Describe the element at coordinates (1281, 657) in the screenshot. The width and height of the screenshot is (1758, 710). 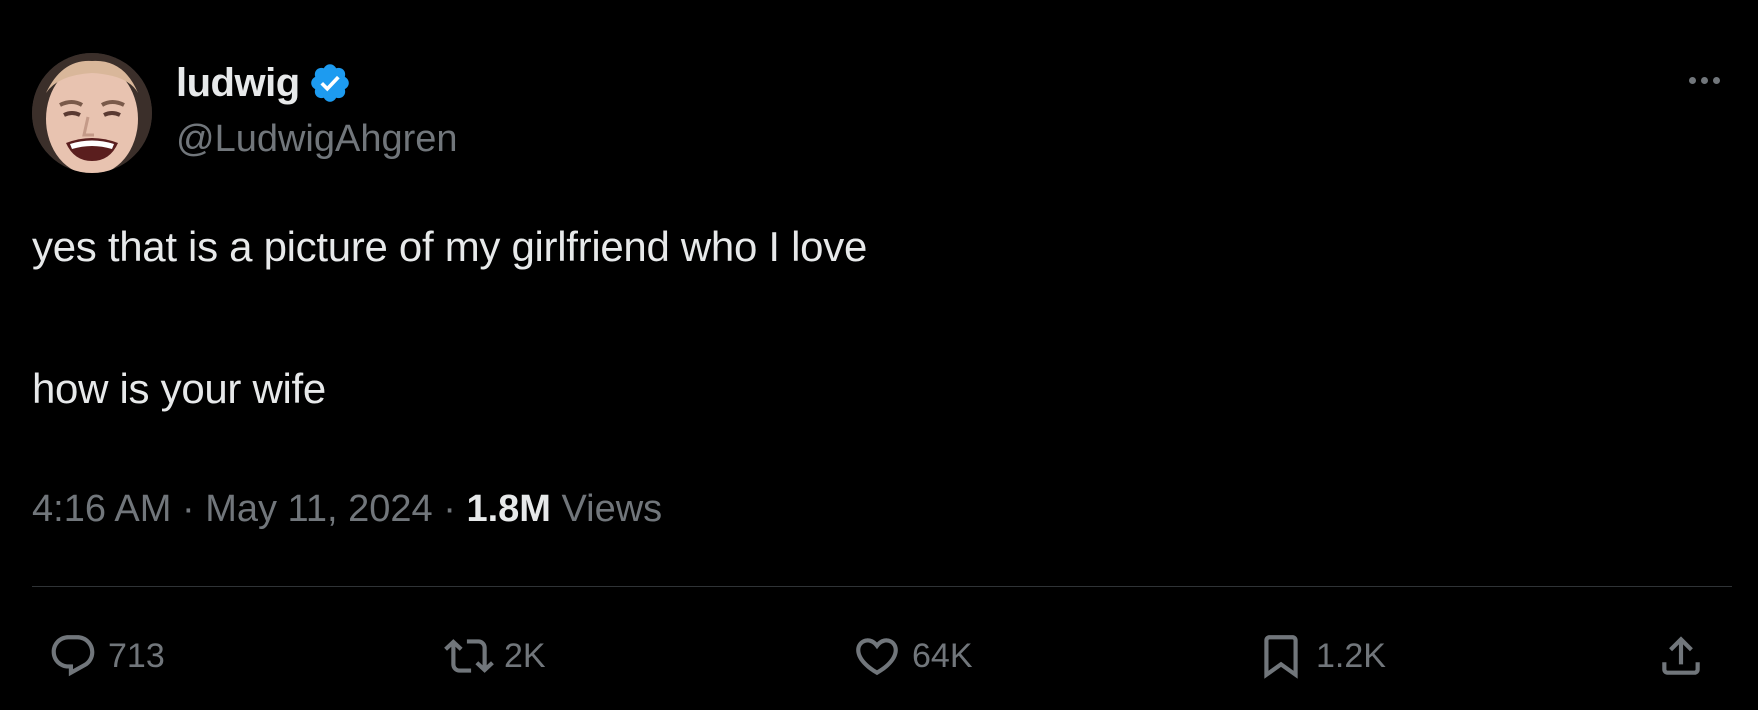
I see `bookmark-icon` at that location.